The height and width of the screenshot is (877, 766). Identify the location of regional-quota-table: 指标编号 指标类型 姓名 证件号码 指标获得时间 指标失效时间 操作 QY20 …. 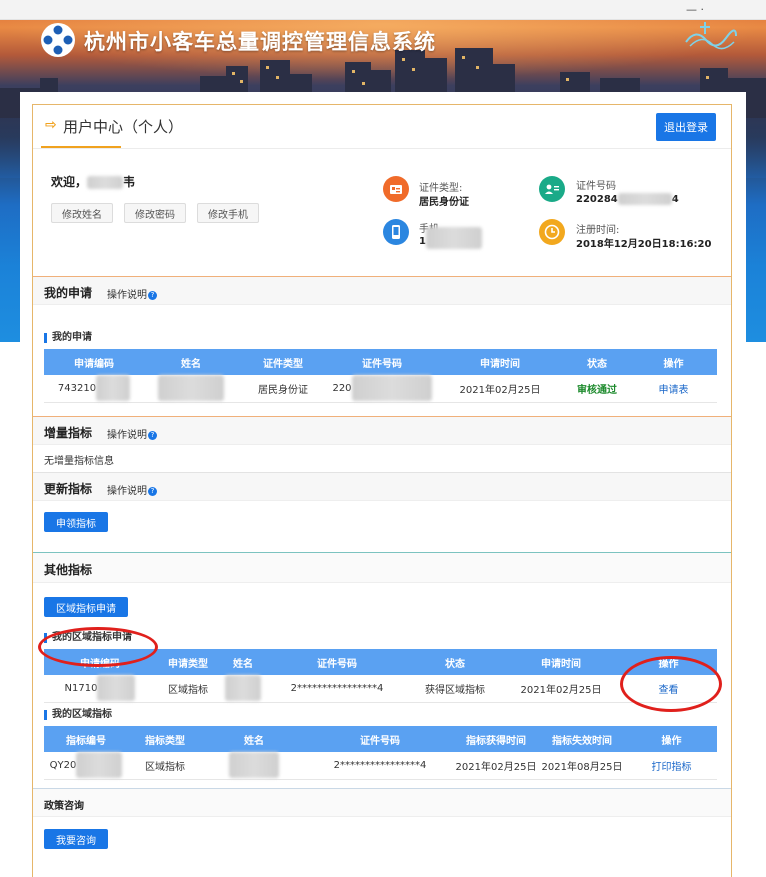
(380, 753).